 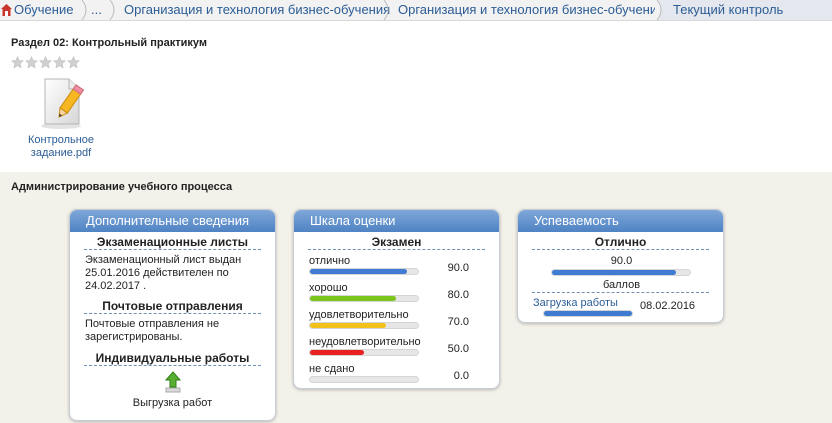 What do you see at coordinates (744, 10) in the screenshot?
I see `breadcrumb-item-current: Текущий контроль` at bounding box center [744, 10].